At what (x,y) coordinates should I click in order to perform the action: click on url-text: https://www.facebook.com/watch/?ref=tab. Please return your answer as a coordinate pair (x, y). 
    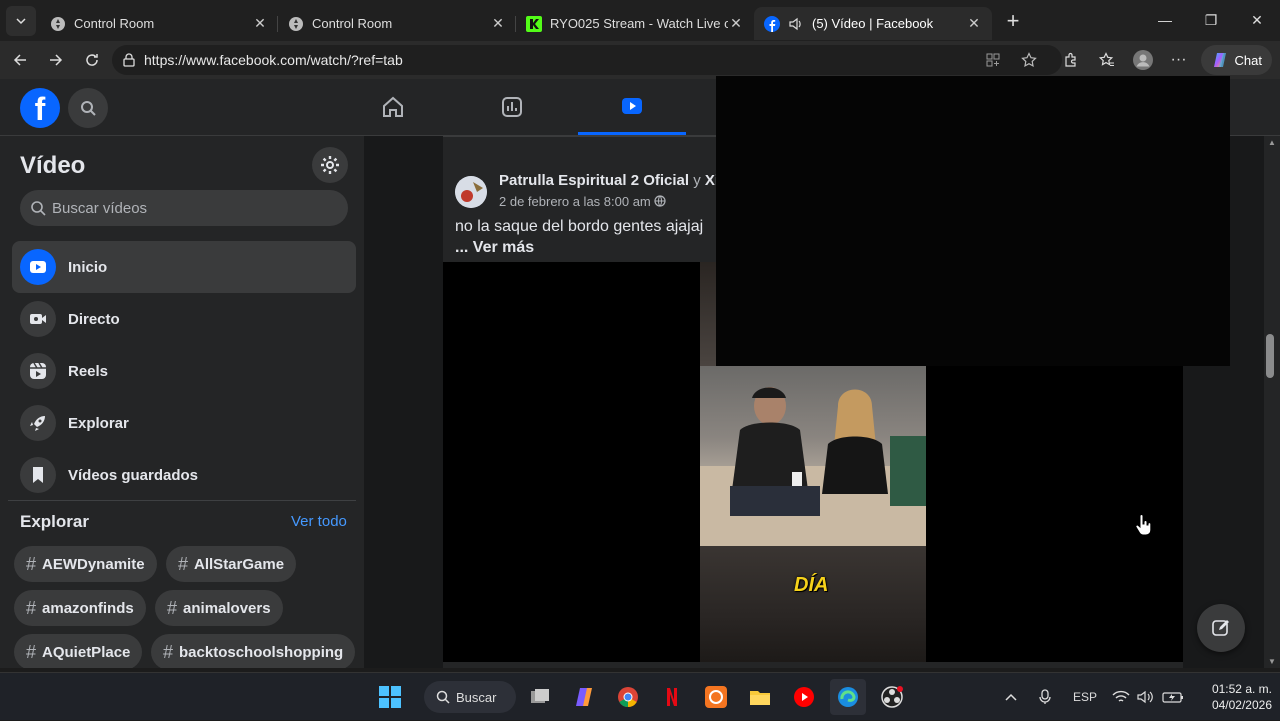
    Looking at the image, I should click on (273, 60).